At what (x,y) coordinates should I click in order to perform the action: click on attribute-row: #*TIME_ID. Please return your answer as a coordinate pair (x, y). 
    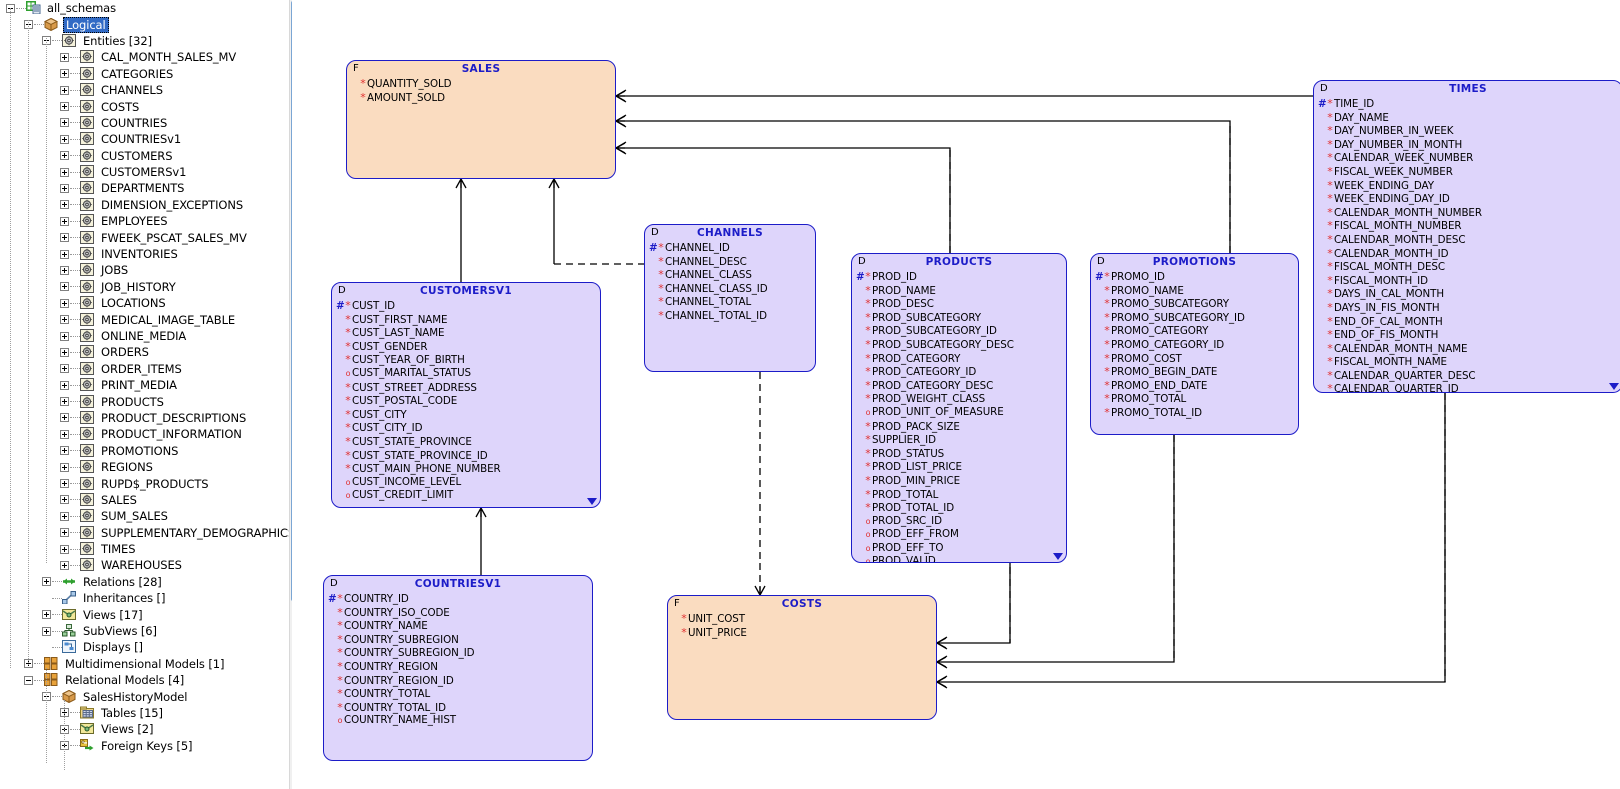
    Looking at the image, I should click on (1467, 104).